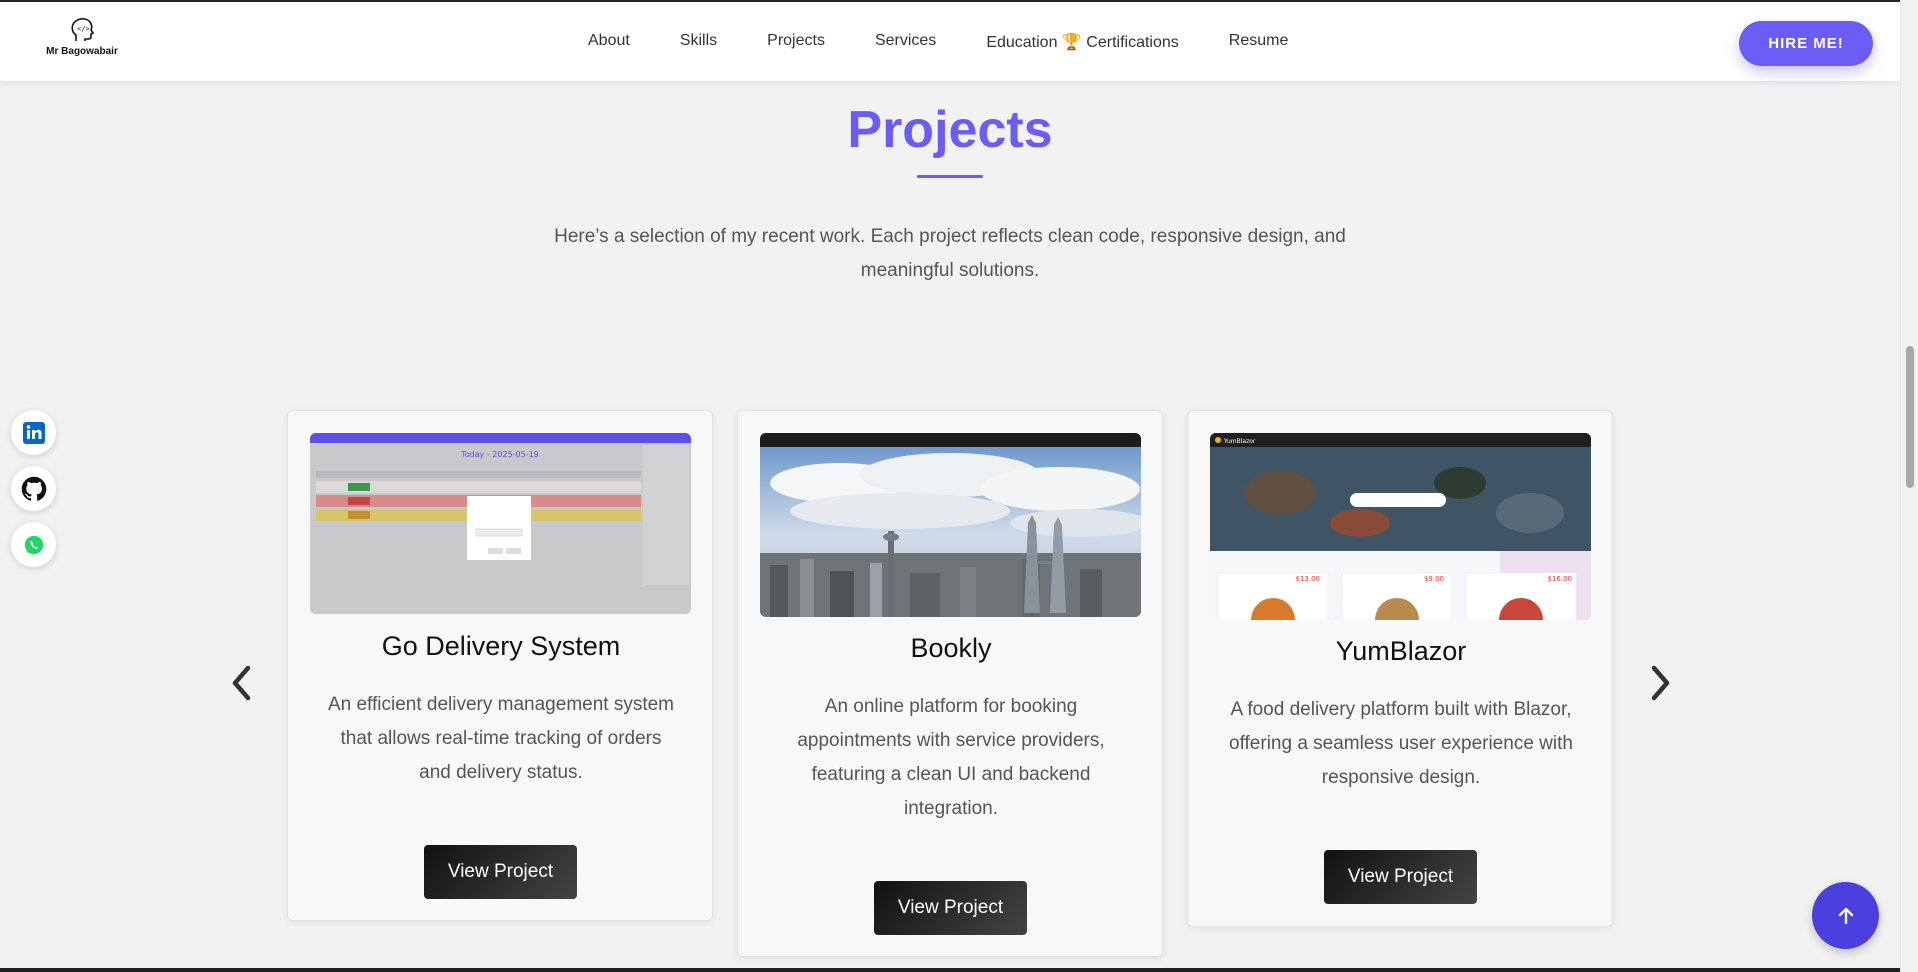 Image resolution: width=1918 pixels, height=972 pixels. What do you see at coordinates (1806, 43) in the screenshot?
I see `hire-me-button: HIRE ME!` at bounding box center [1806, 43].